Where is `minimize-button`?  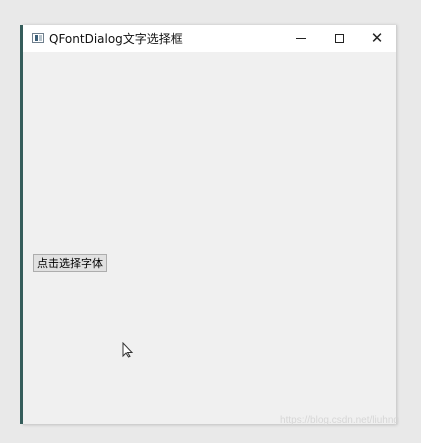
minimize-button is located at coordinates (301, 38).